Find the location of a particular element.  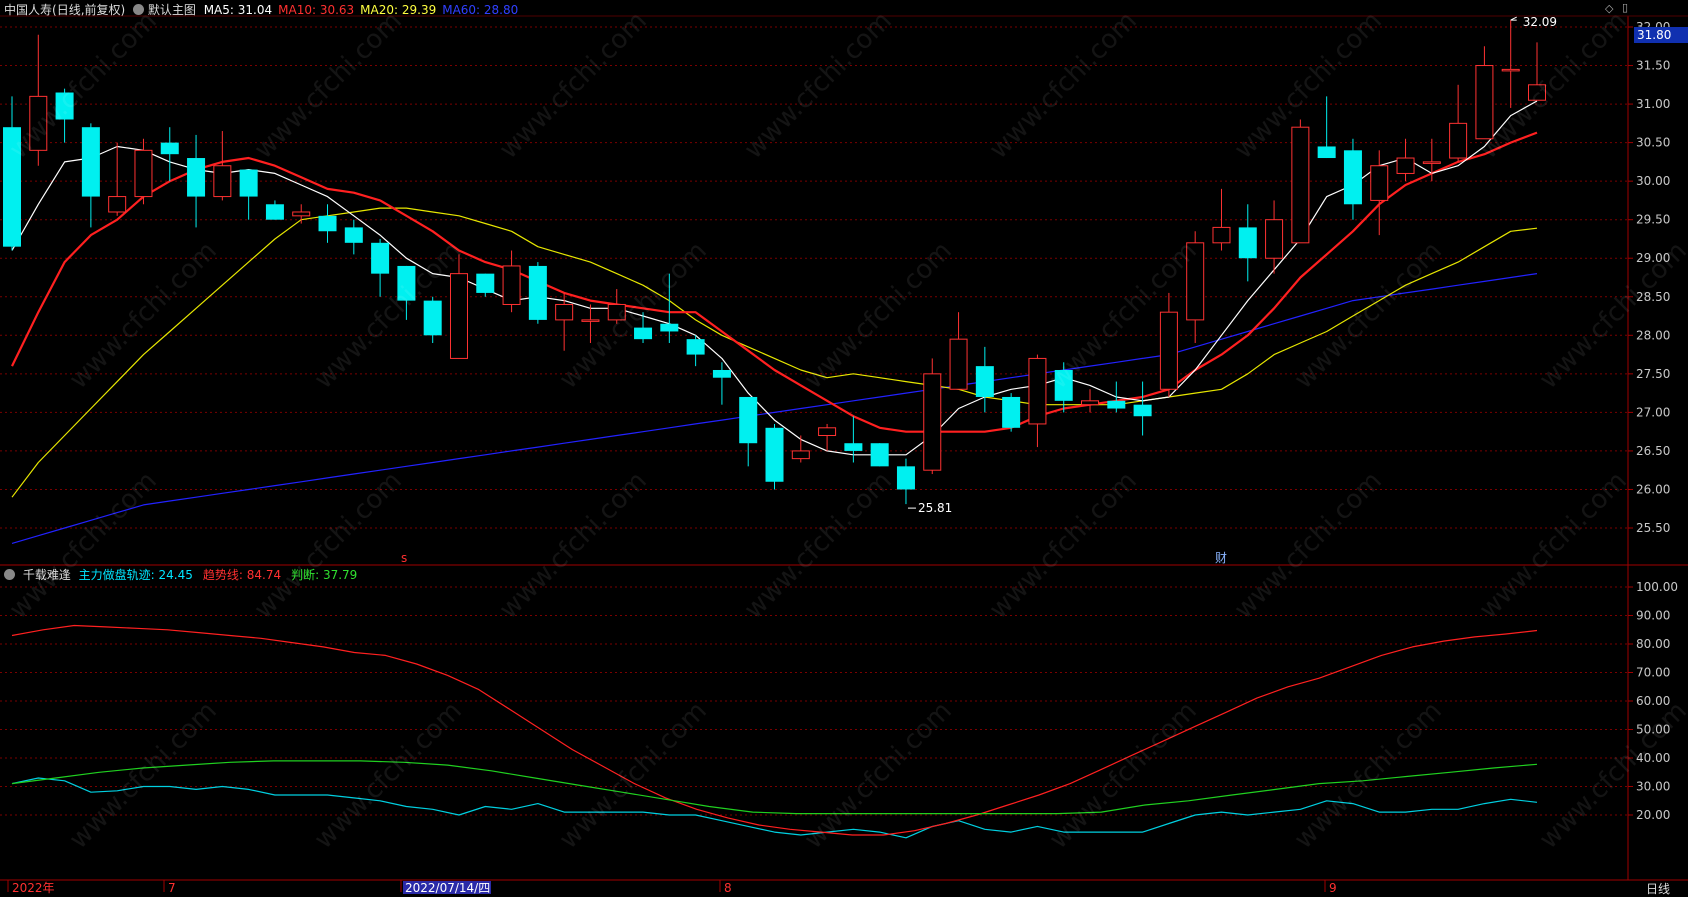

event-s-marker: s is located at coordinates (404, 558).